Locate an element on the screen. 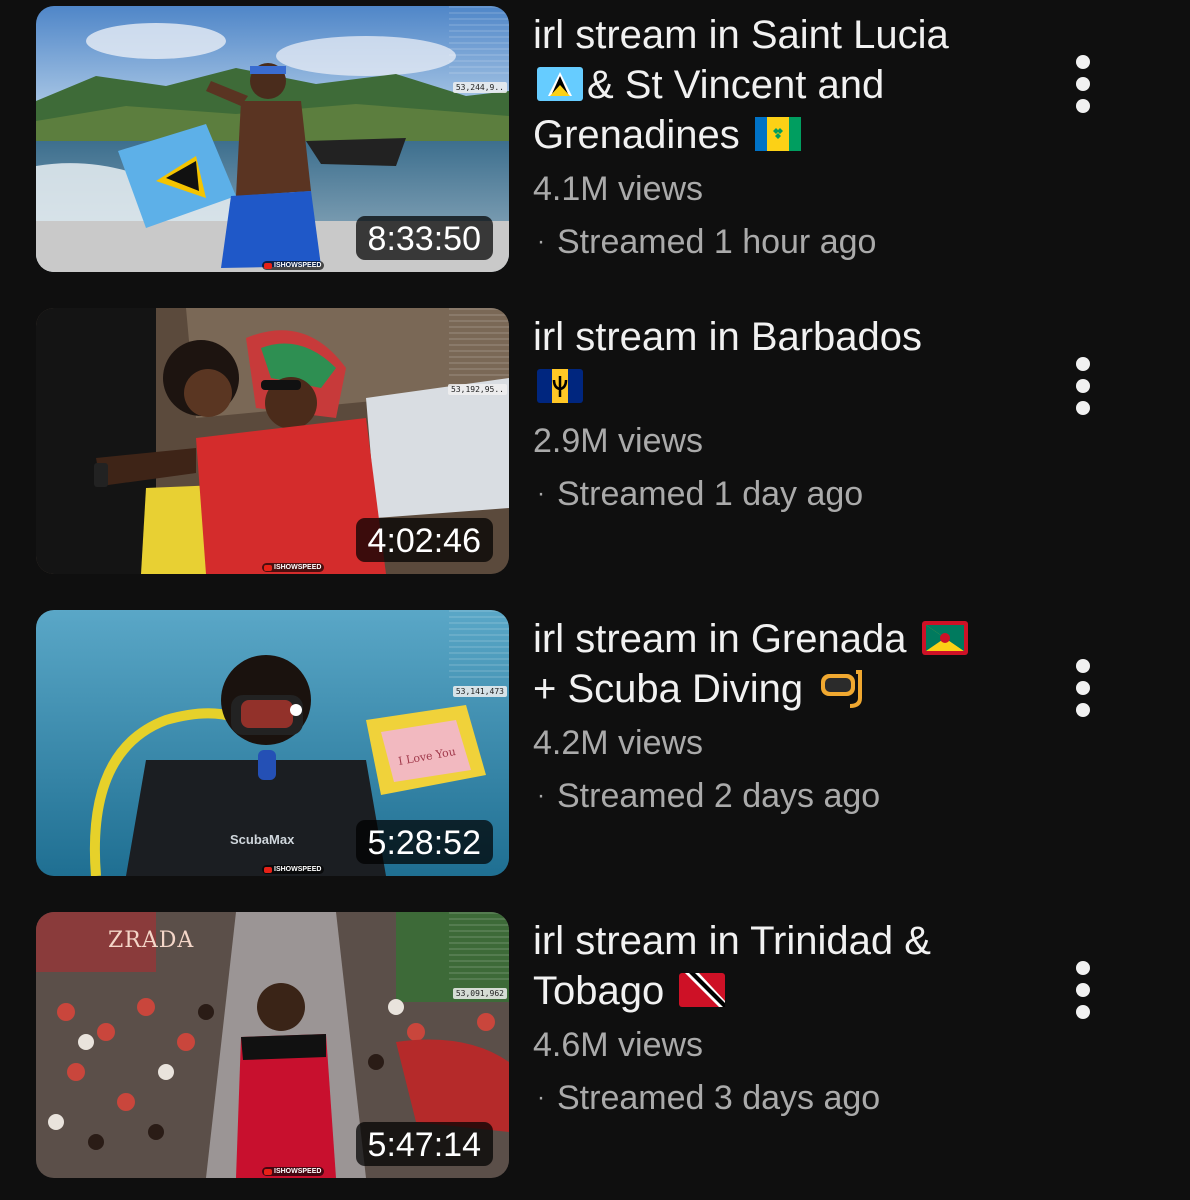 Image resolution: width=1190 pixels, height=1200 pixels. stream-date: · Streamed 3 days ago is located at coordinates (775, 1098).